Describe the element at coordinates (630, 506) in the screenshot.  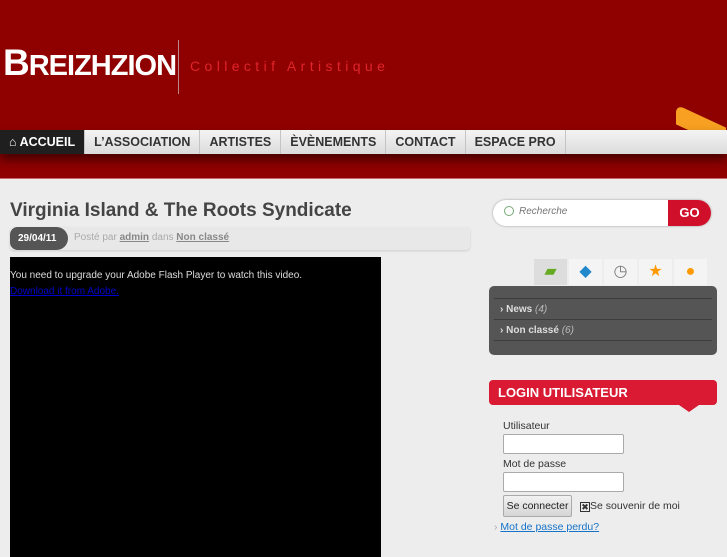
I see `remember-me: ✖Se souvenir de moi` at that location.